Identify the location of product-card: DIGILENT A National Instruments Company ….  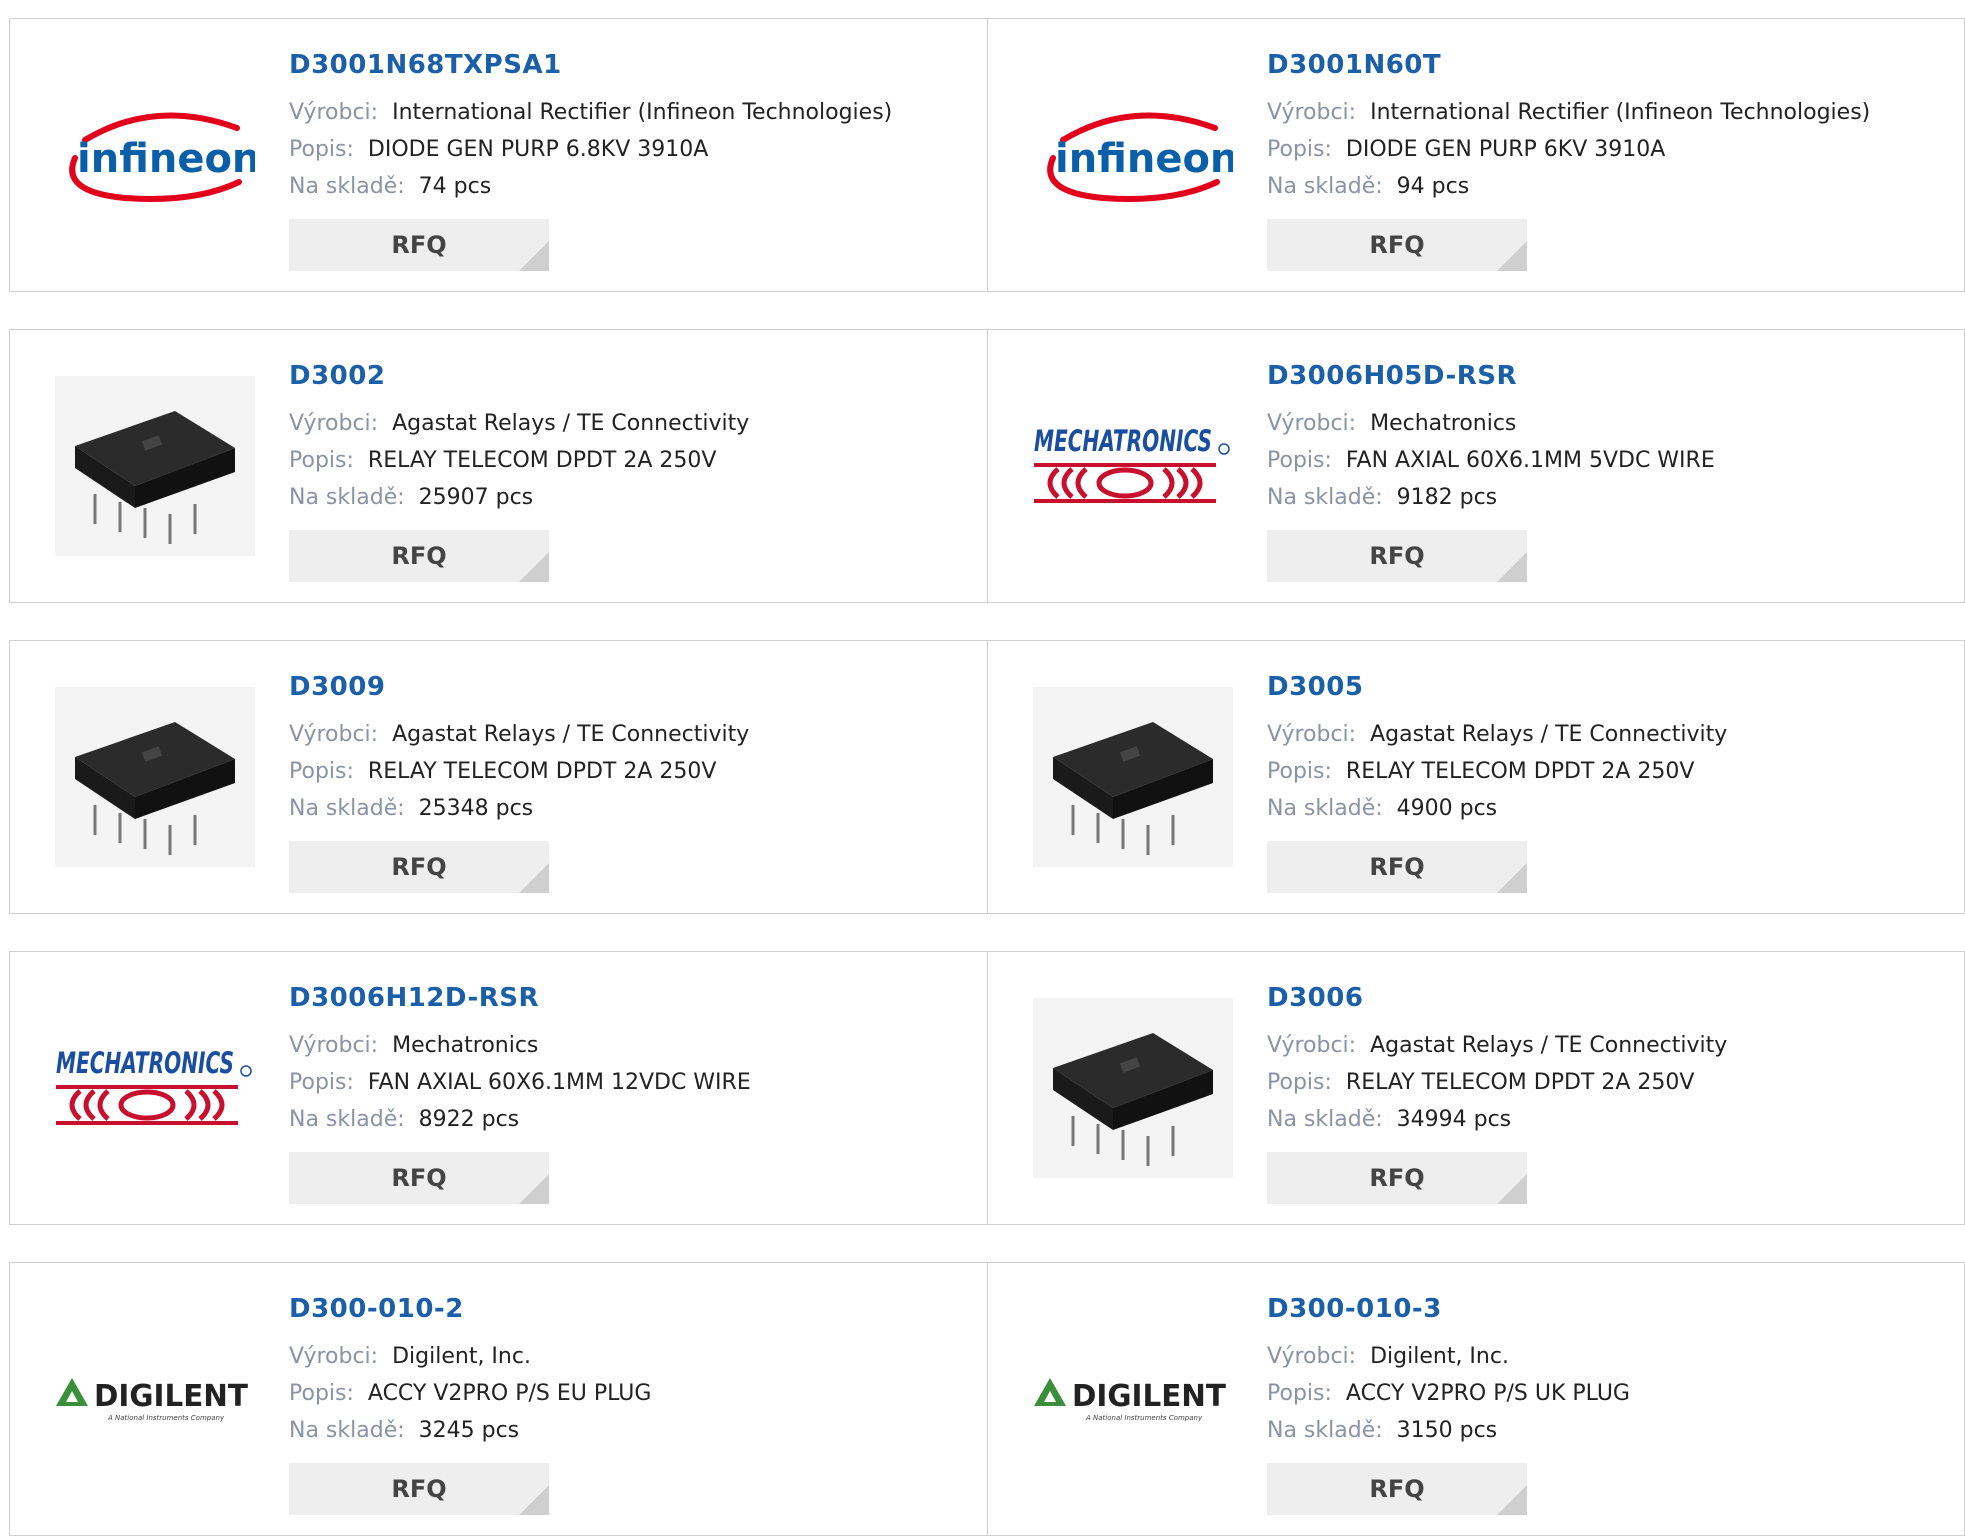
(1475, 1399).